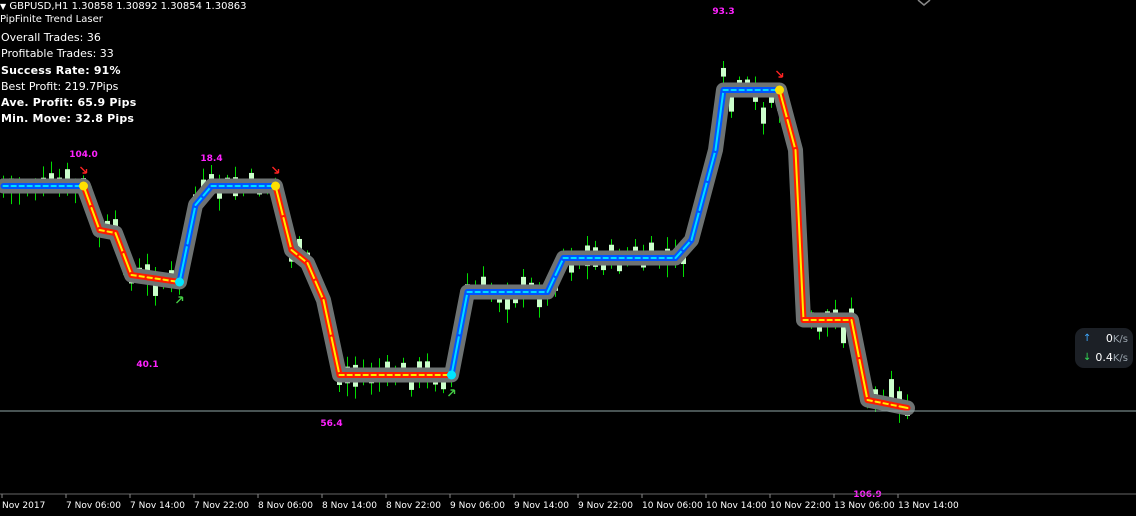  Describe the element at coordinates (924, 3) in the screenshot. I see `corner-chevron-icon` at that location.